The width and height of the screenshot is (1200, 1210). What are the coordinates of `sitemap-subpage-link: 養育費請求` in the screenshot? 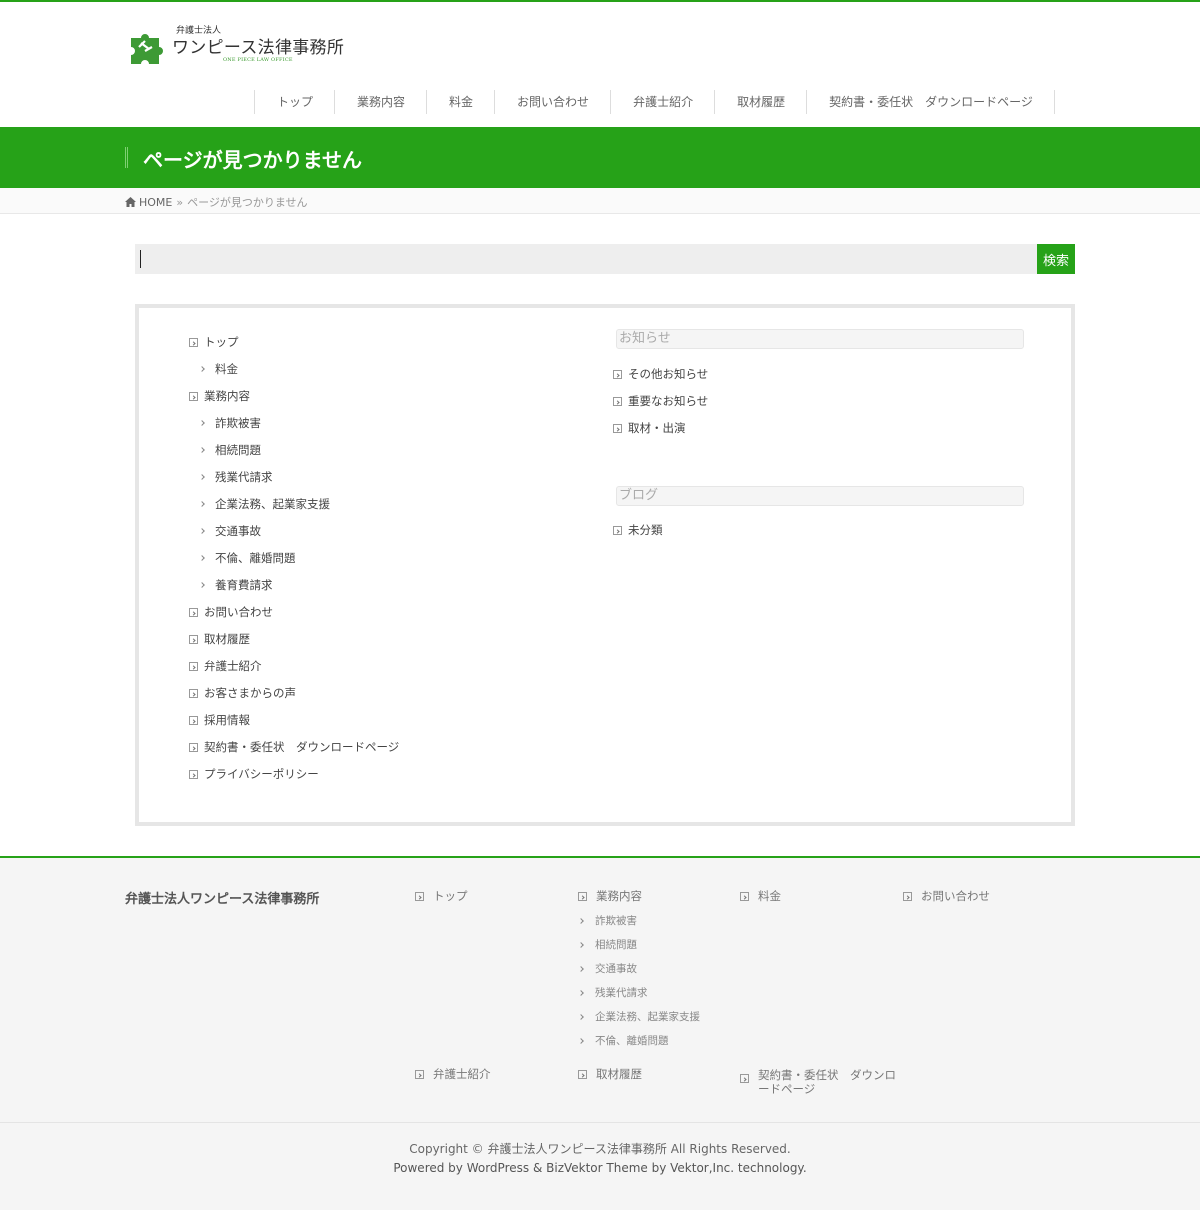 It's located at (236, 585).